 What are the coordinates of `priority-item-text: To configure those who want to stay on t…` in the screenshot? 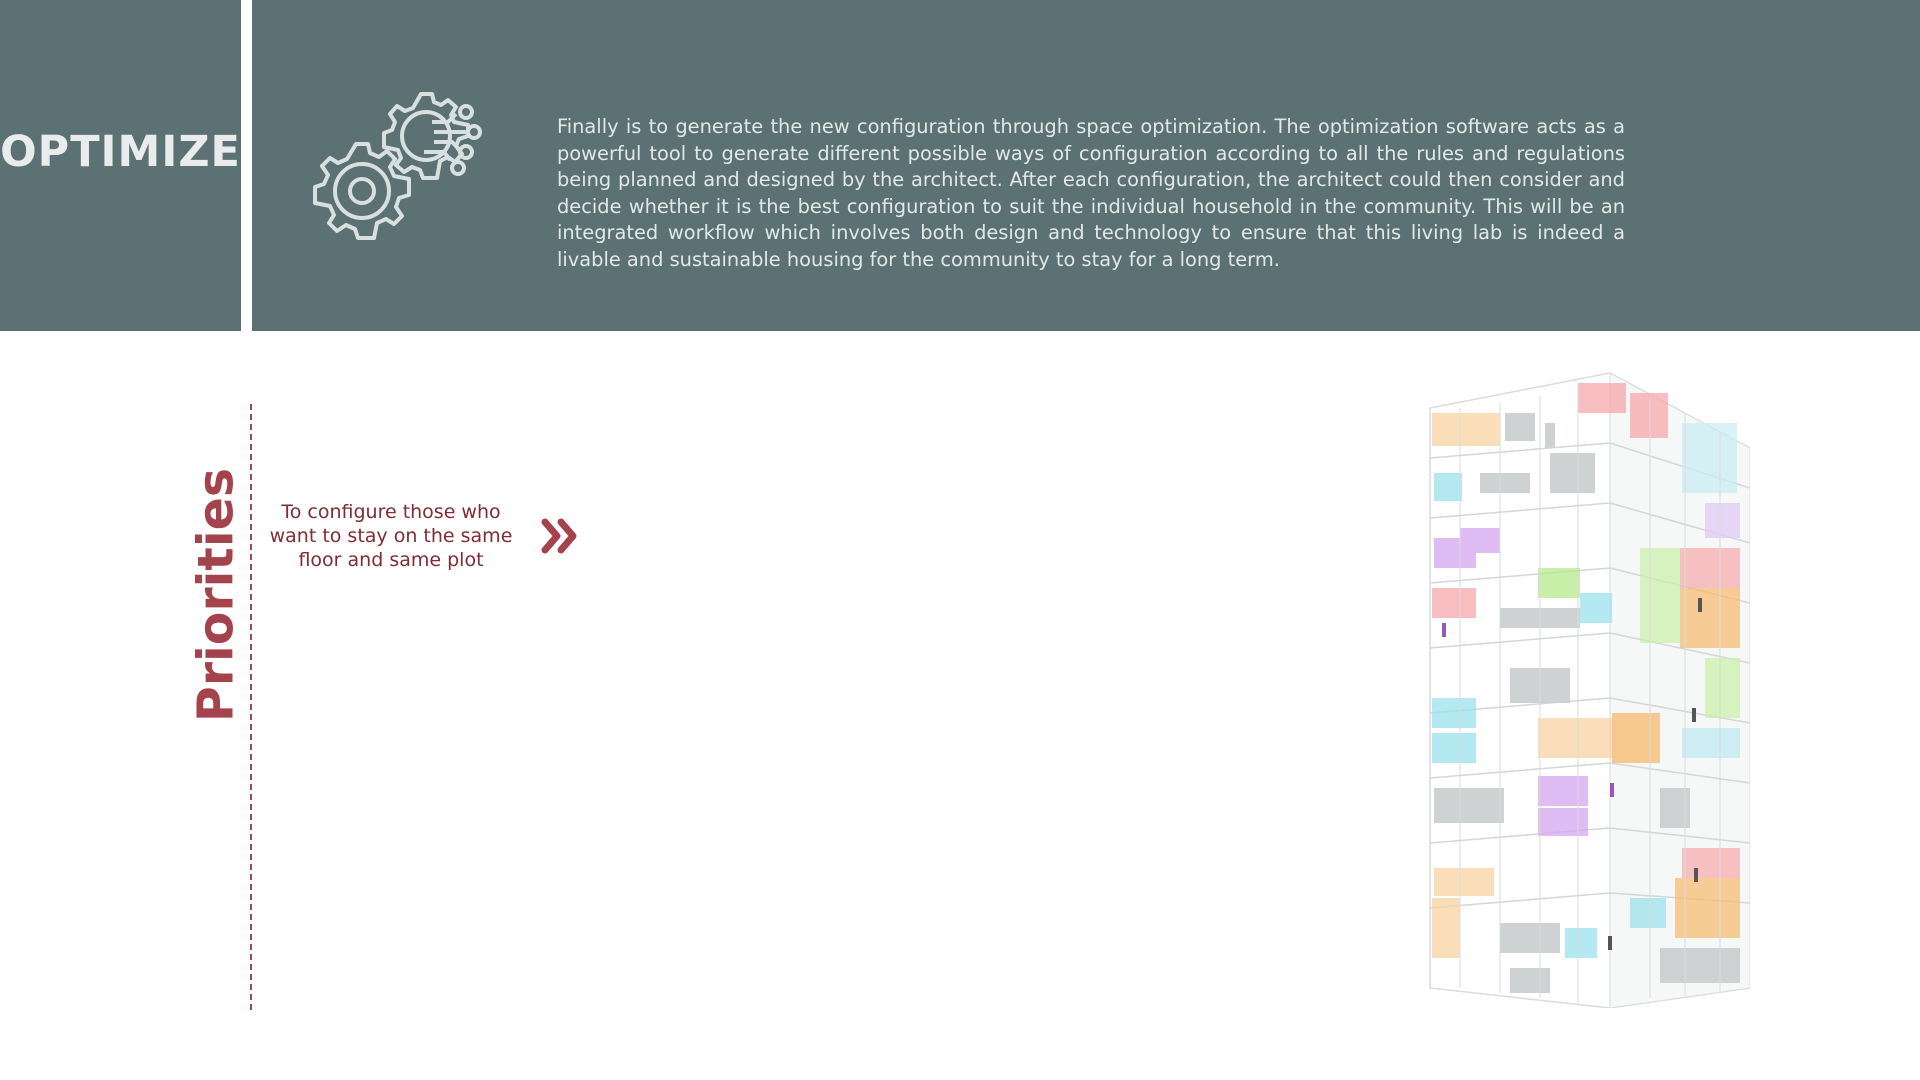 It's located at (391, 536).